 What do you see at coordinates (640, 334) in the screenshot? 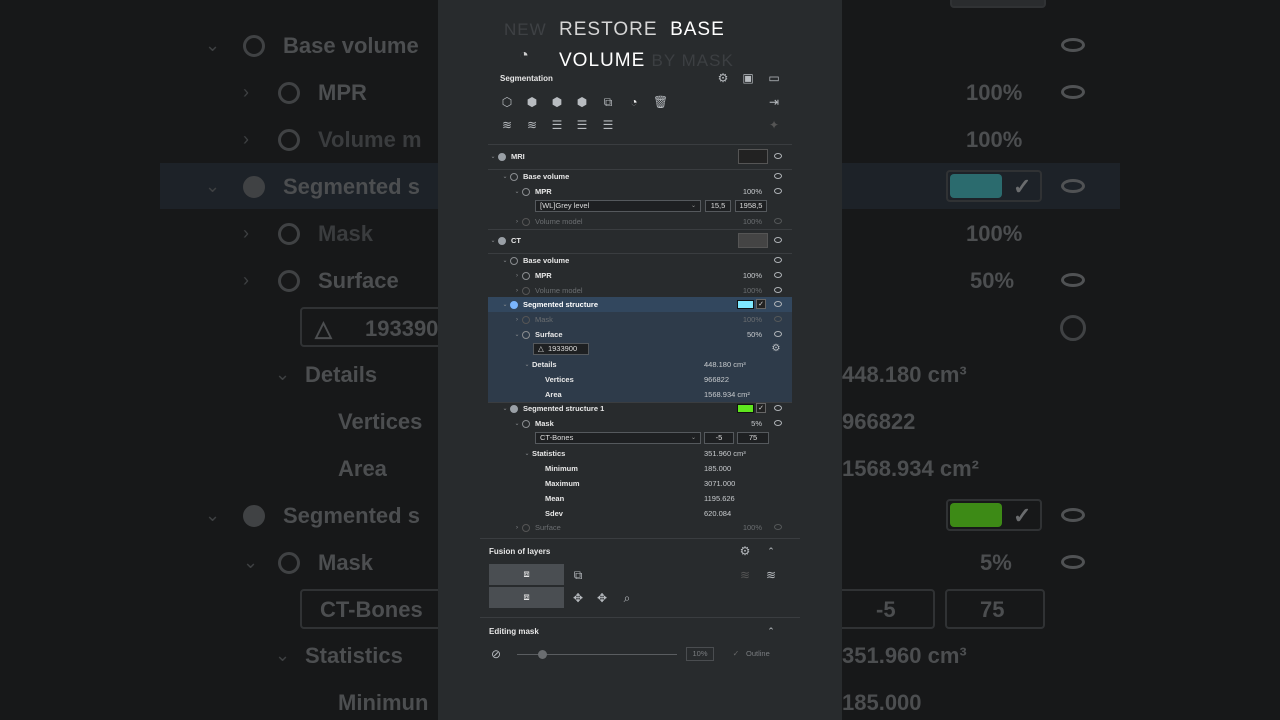
I see `tree-row-seg-surface: ⌄ Surface 50%` at bounding box center [640, 334].